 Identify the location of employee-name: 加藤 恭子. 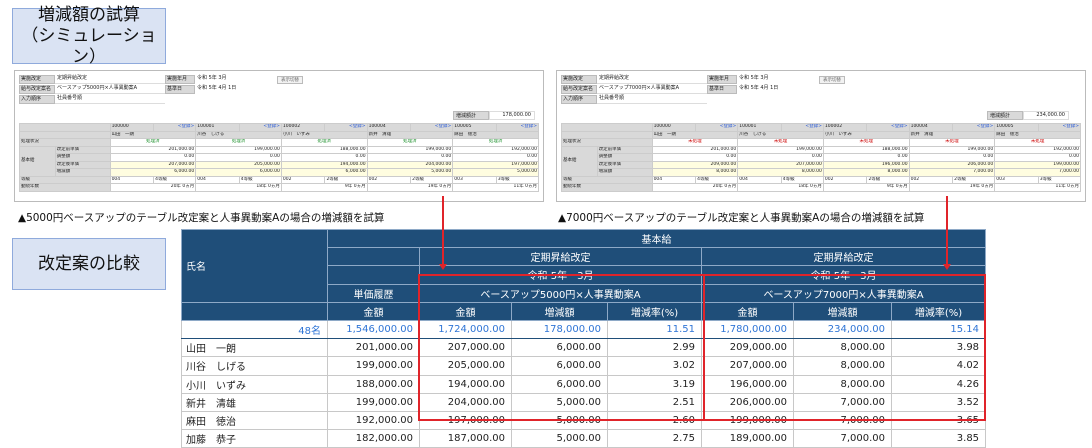
(254, 438).